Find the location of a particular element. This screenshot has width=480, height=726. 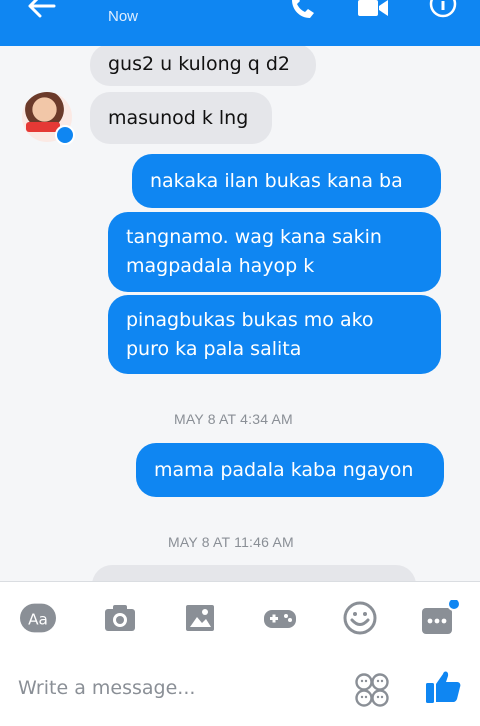

message-text: gus2 u kulong q d2 is located at coordinates (199, 64).